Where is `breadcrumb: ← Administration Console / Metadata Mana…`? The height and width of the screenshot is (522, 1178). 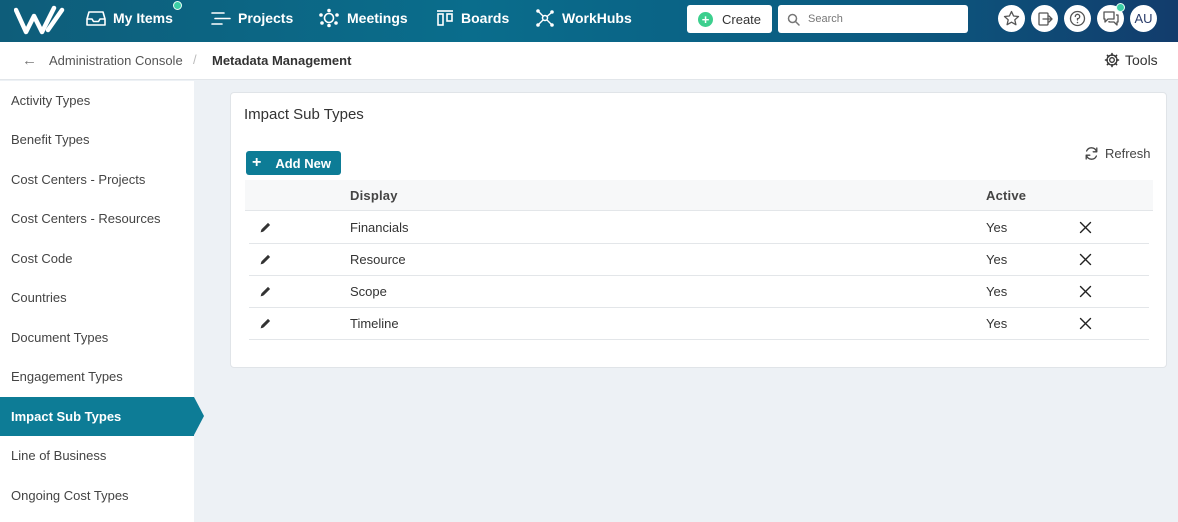
breadcrumb: ← Administration Console / Metadata Mana… is located at coordinates (589, 61).